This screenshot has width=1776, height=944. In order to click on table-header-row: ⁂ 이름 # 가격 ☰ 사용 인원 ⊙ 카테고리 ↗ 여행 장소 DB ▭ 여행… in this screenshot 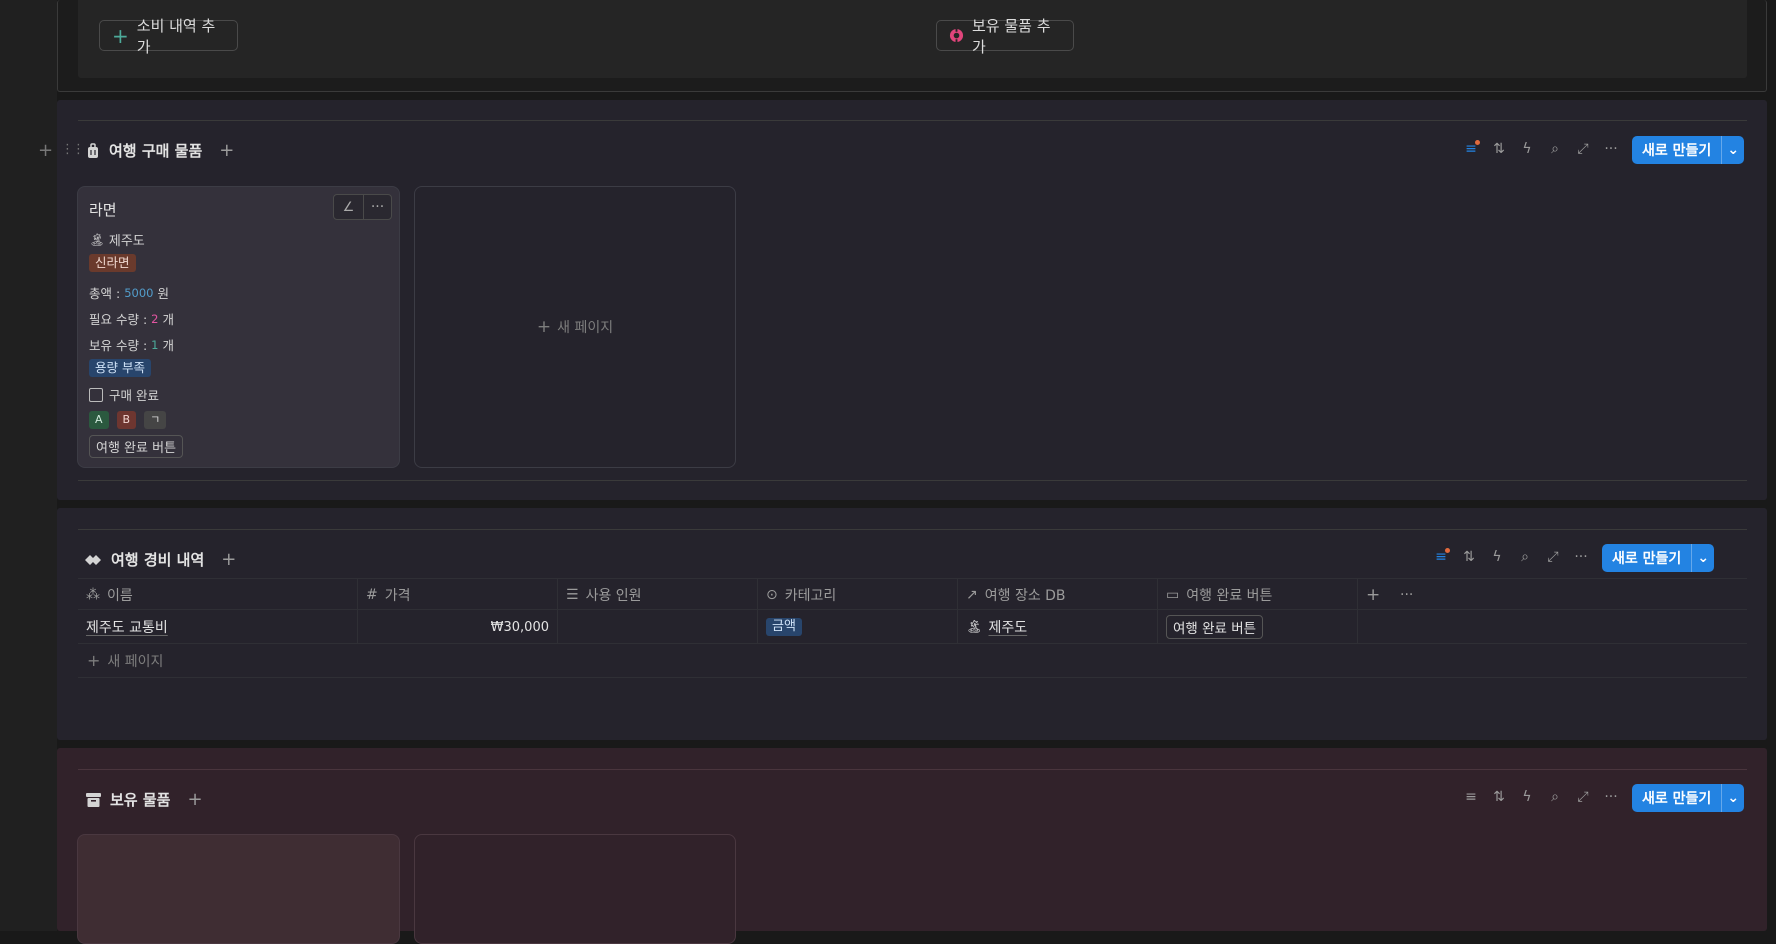, I will do `click(912, 594)`.